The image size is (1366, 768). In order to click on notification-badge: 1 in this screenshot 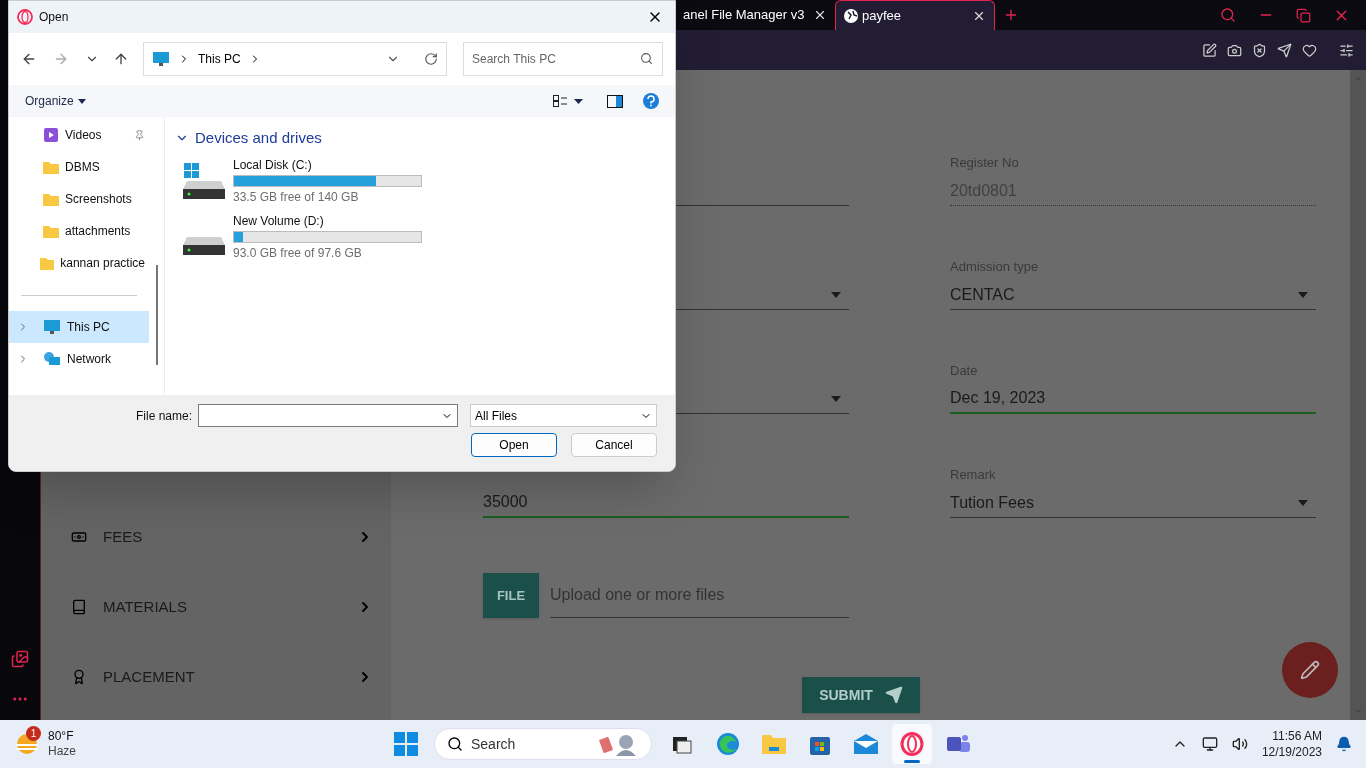, I will do `click(33, 733)`.